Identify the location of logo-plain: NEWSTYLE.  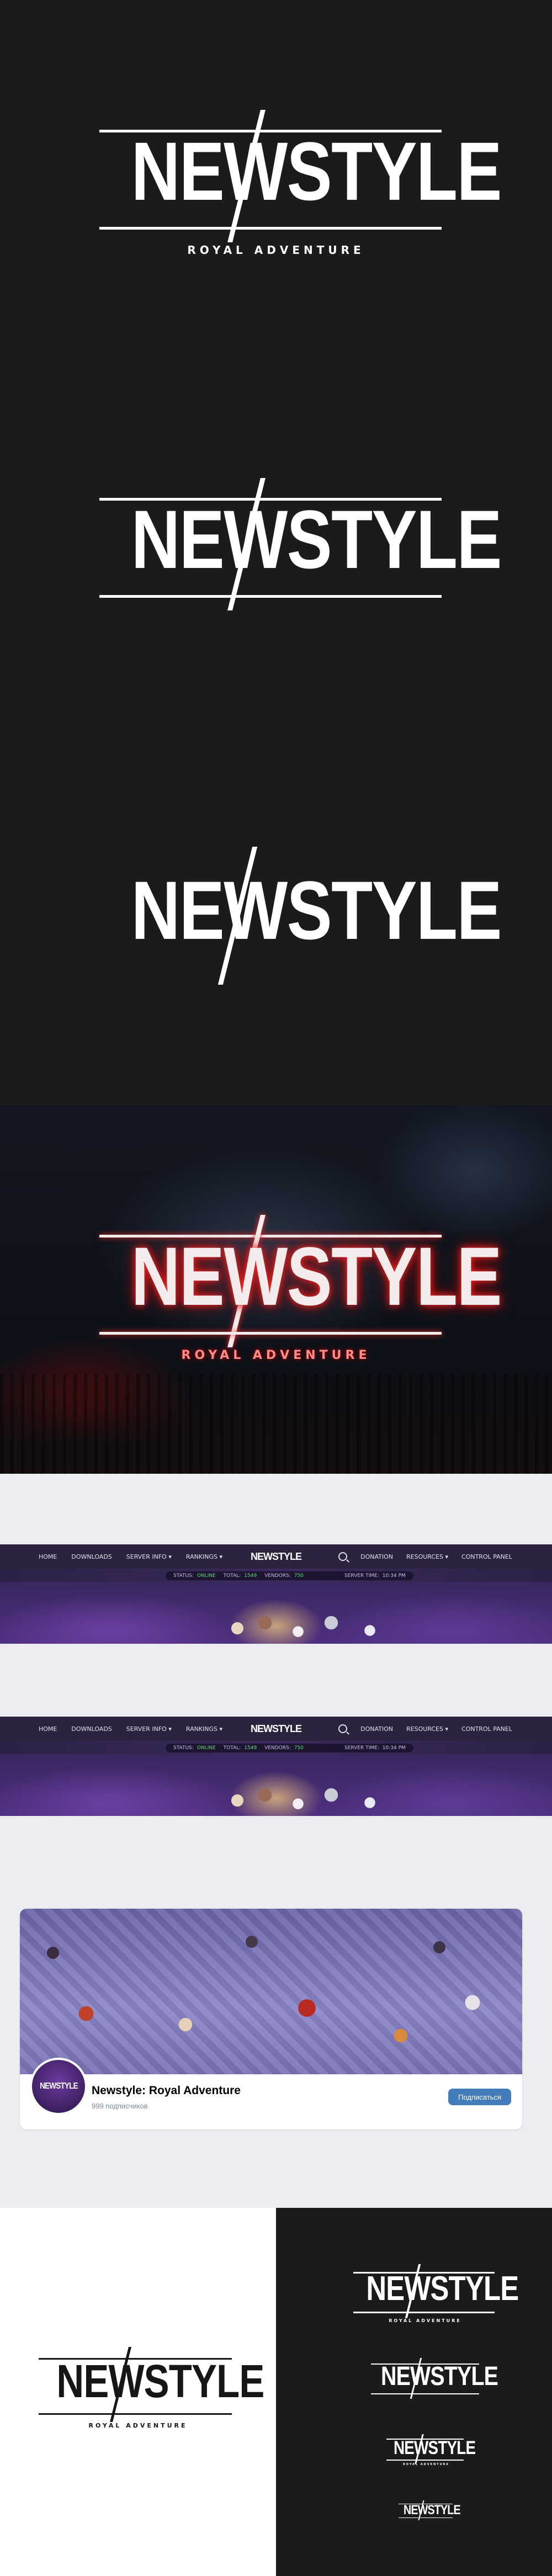
(301, 918).